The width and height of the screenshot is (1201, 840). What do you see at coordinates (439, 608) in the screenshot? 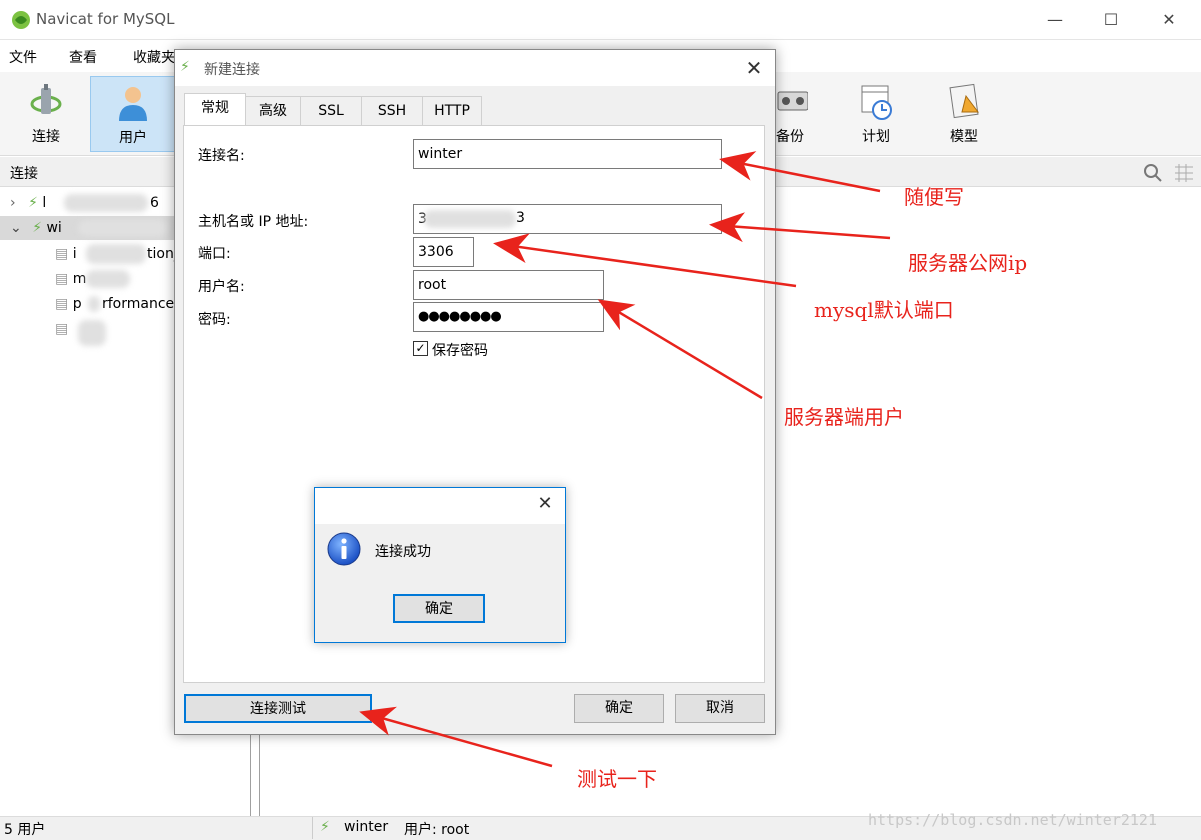
I see `message-ok-button: 确定` at bounding box center [439, 608].